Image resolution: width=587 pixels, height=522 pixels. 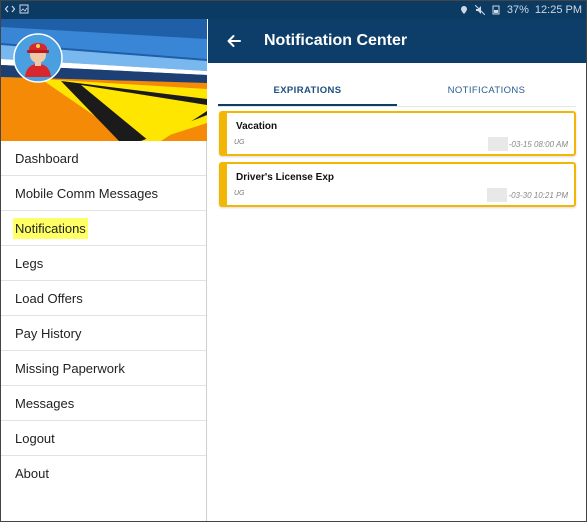 What do you see at coordinates (47, 158) in the screenshot?
I see `menu-item-label: Dashboard` at bounding box center [47, 158].